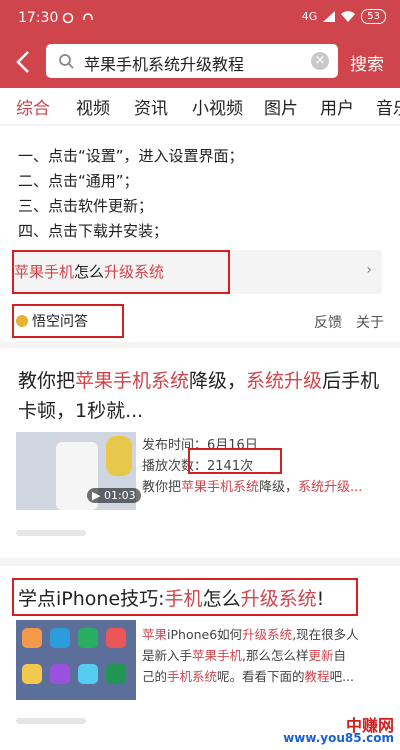  Describe the element at coordinates (119, 456) in the screenshot. I see `decor-image` at that location.